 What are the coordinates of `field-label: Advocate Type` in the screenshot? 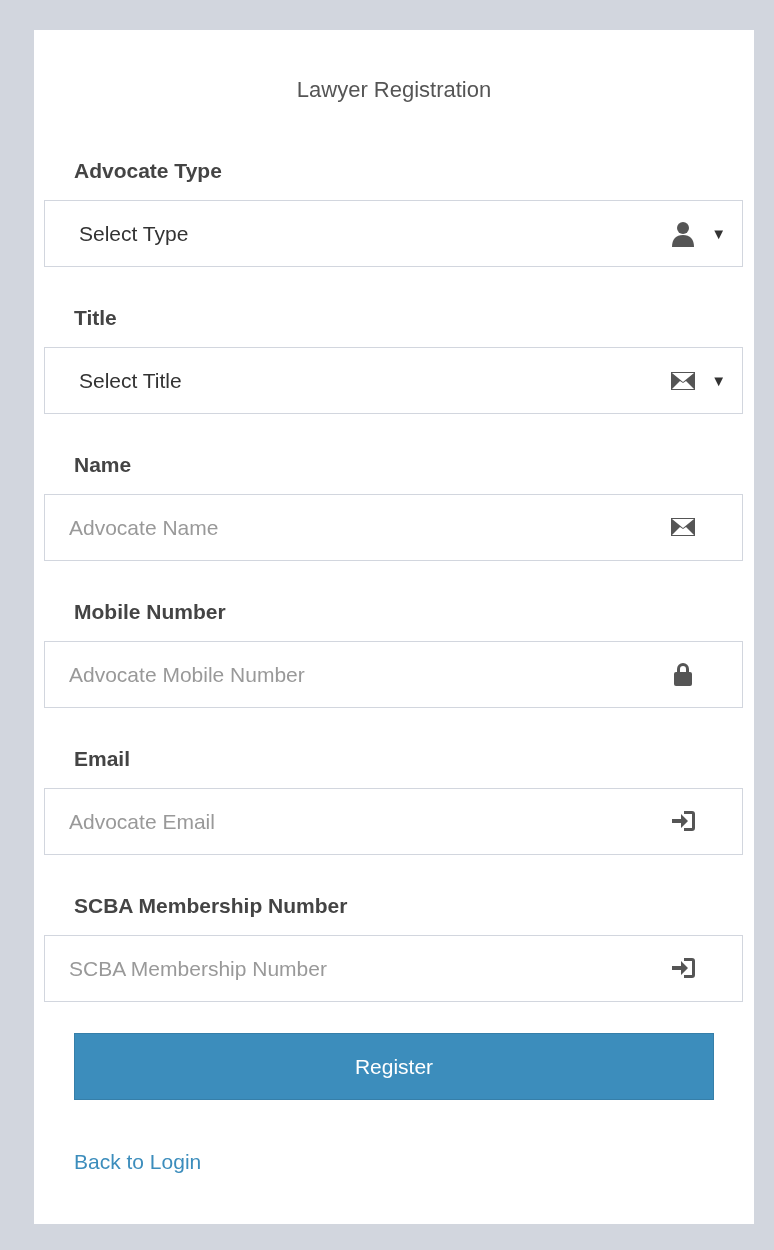 It's located at (148, 171).